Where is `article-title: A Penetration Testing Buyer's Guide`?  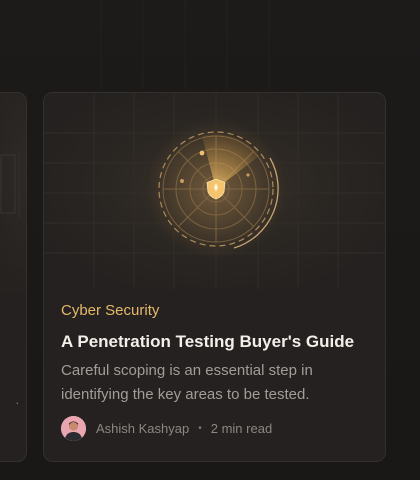 article-title: A Penetration Testing Buyer's Guide is located at coordinates (216, 342).